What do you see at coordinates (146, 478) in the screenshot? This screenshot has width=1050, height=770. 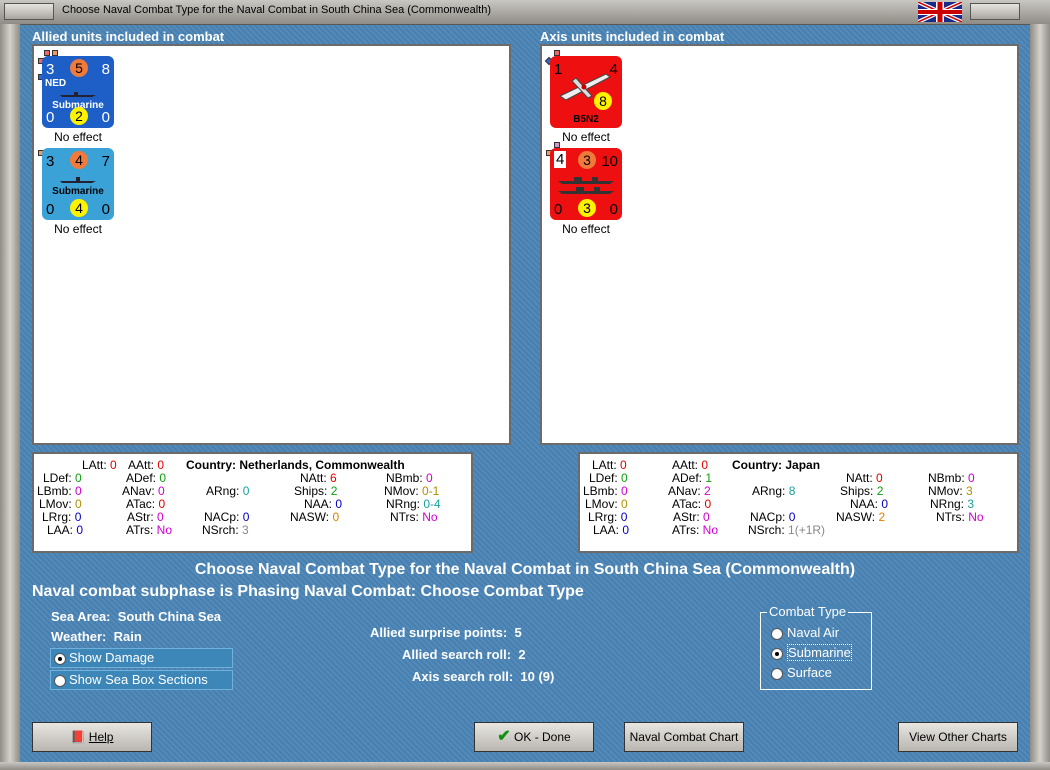 I see `stat-adef: ADef: 0` at bounding box center [146, 478].